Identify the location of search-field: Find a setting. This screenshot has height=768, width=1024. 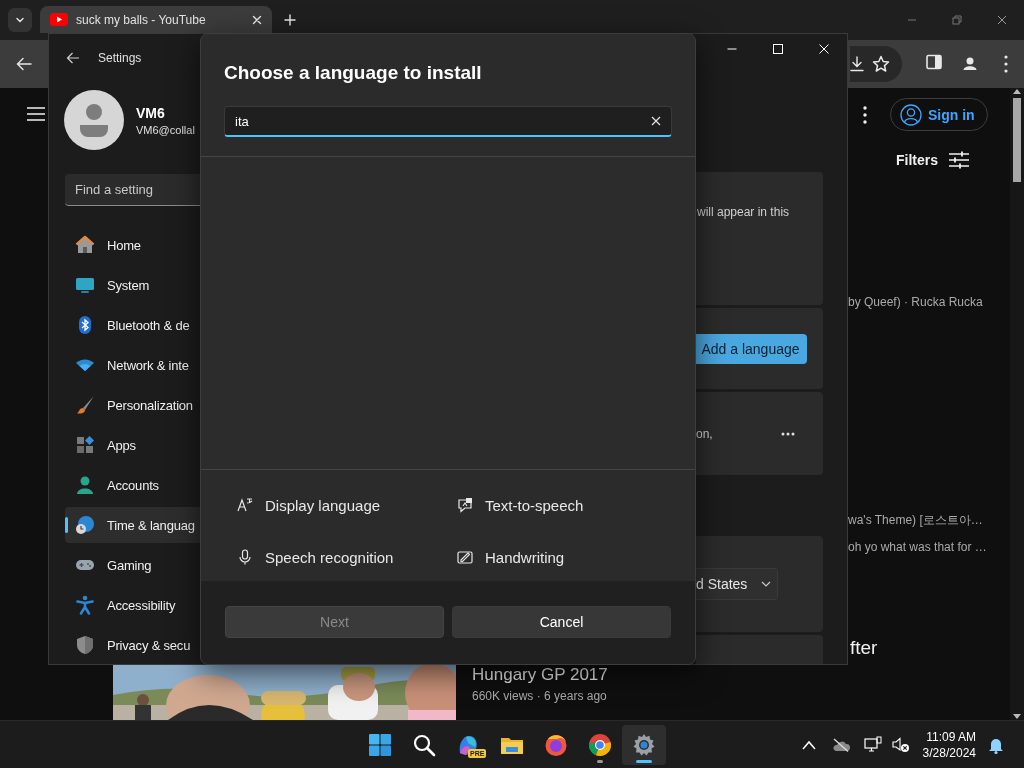
(132, 190).